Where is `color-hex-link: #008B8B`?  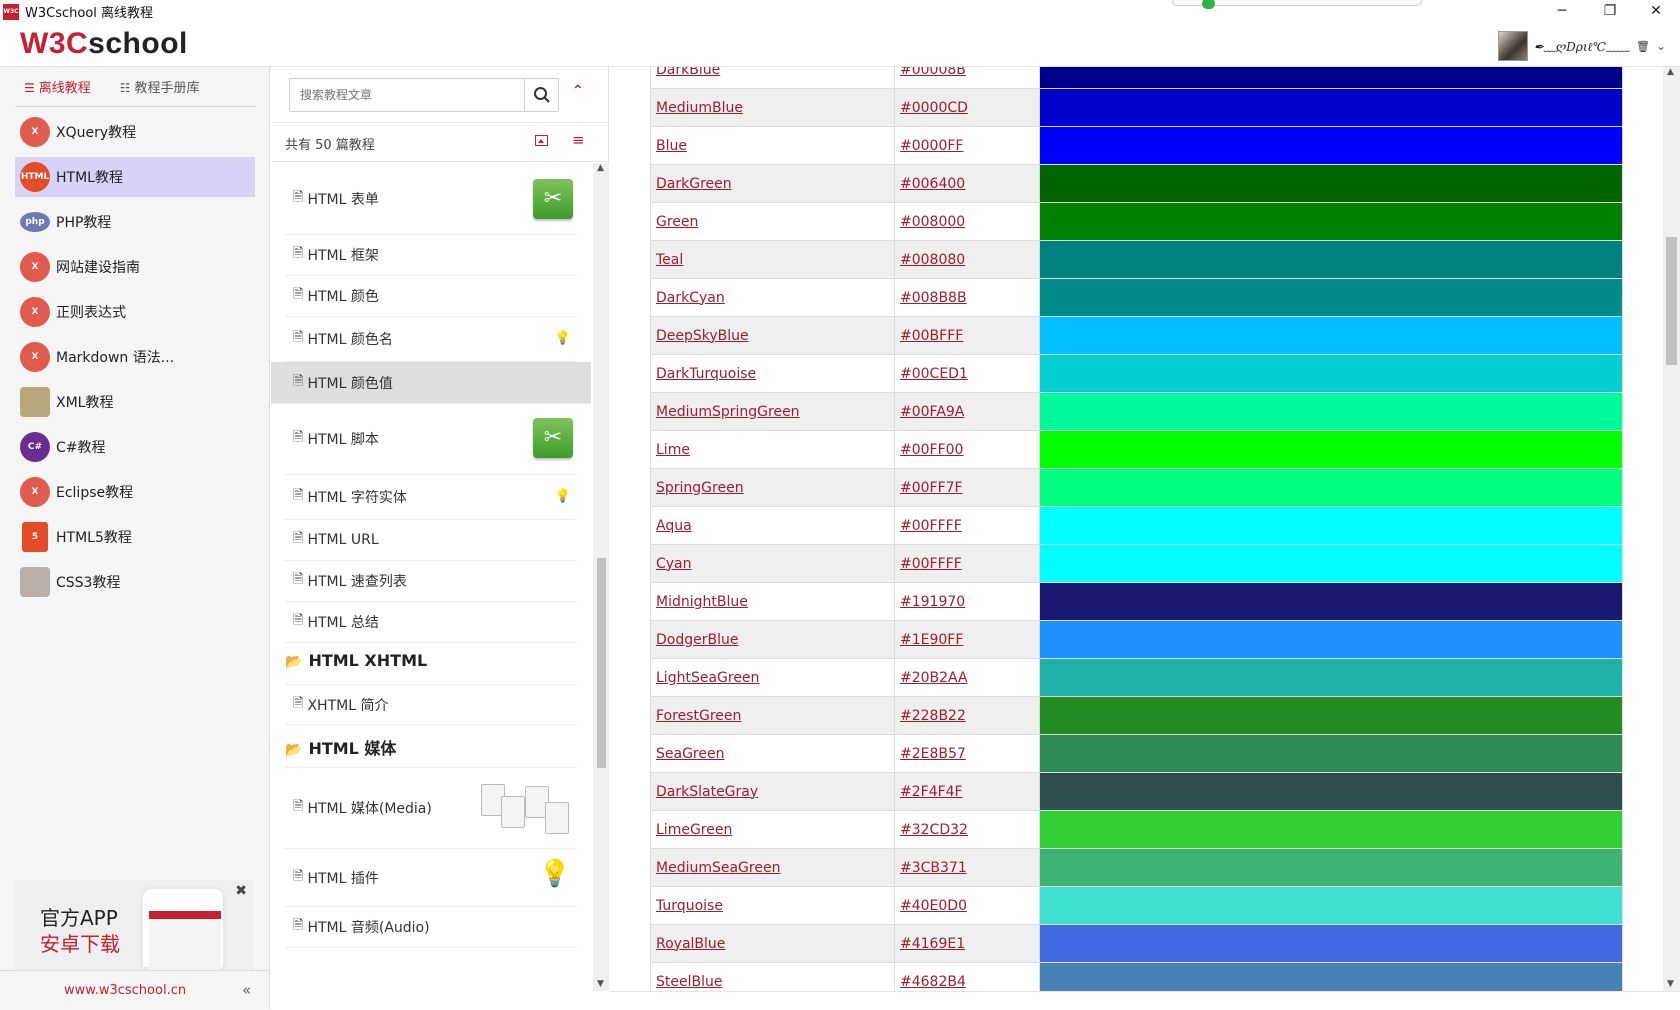
color-hex-link: #008B8B is located at coordinates (933, 298).